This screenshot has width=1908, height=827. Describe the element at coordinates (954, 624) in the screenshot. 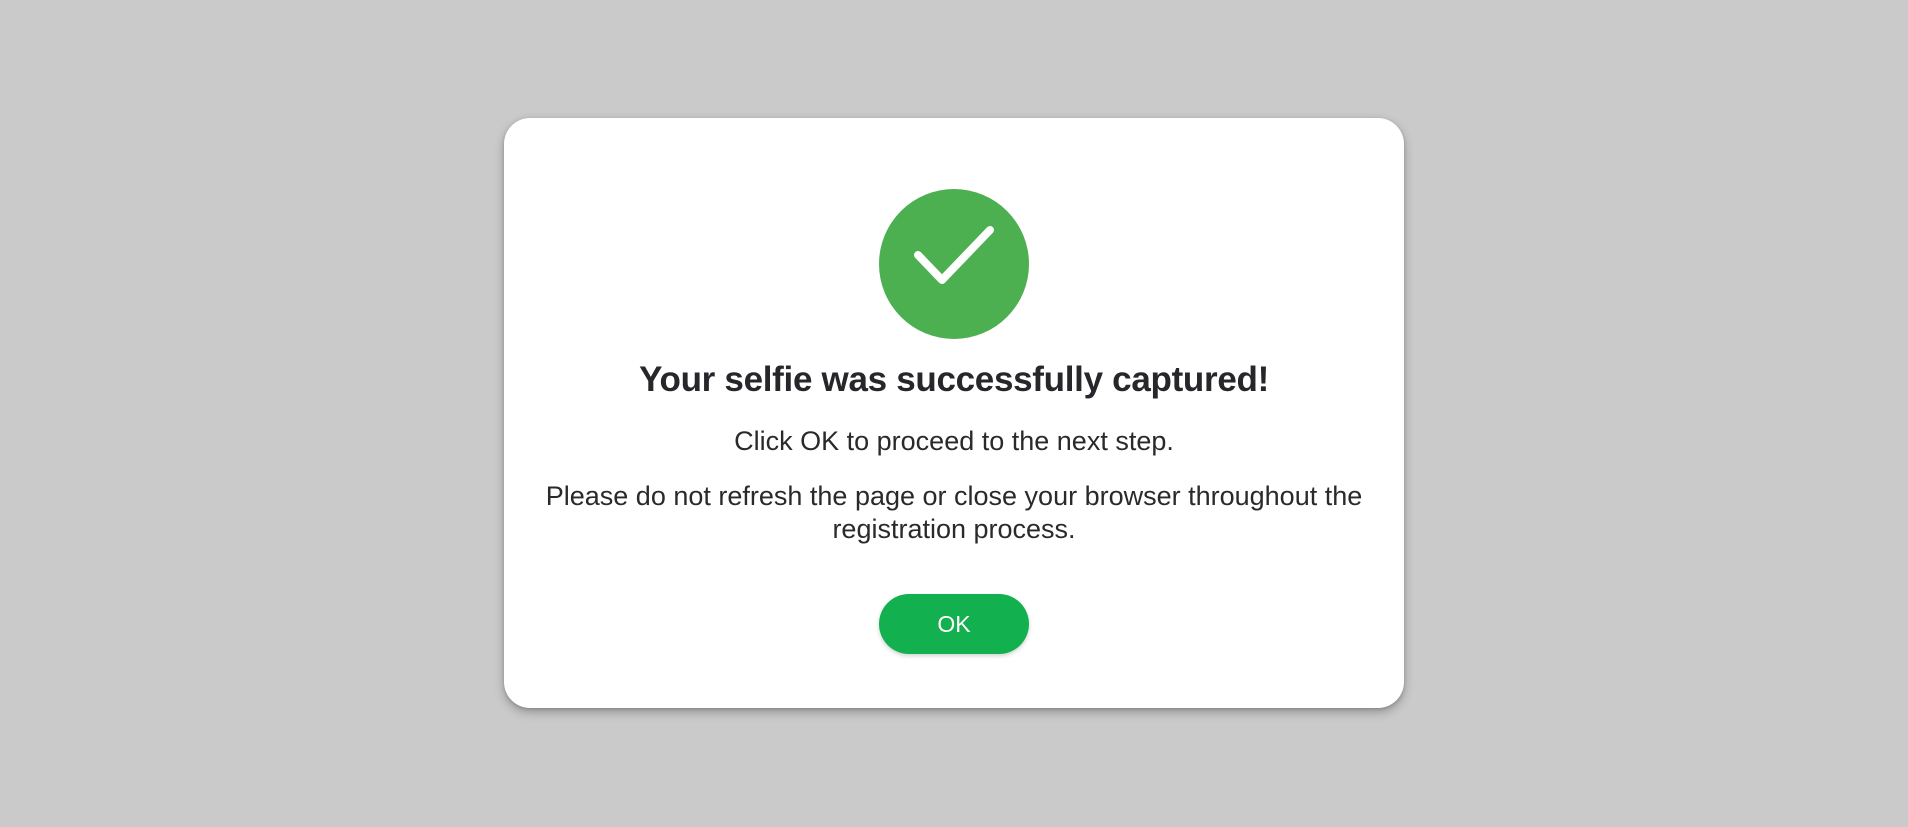

I see `ok-button: OK` at that location.